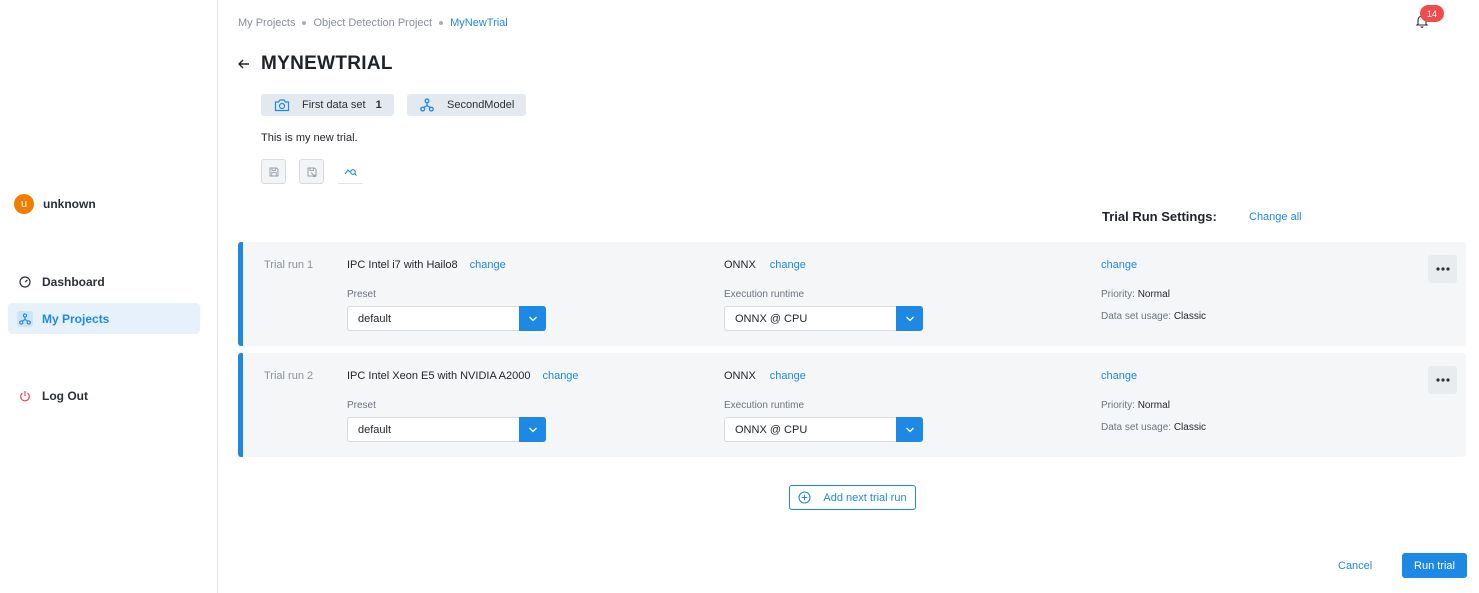 The height and width of the screenshot is (593, 1479). Describe the element at coordinates (244, 64) in the screenshot. I see `back-arrow-icon` at that location.